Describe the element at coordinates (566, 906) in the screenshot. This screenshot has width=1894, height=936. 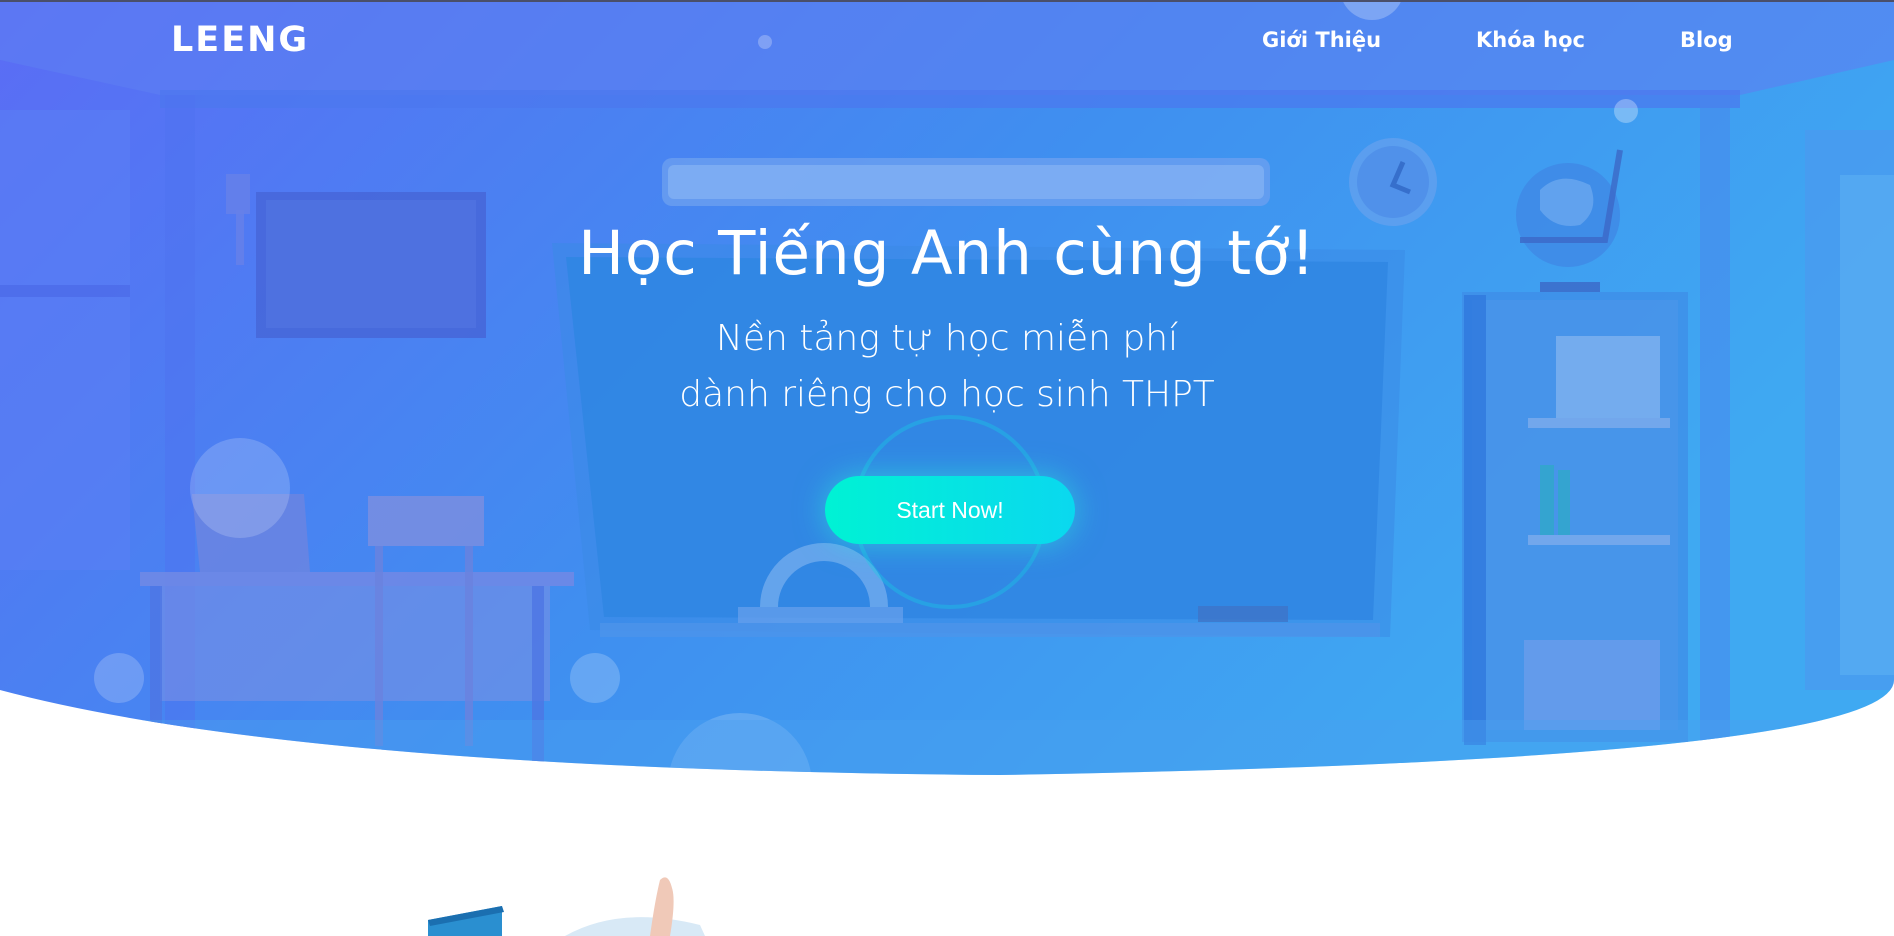
I see `study-illustration` at that location.